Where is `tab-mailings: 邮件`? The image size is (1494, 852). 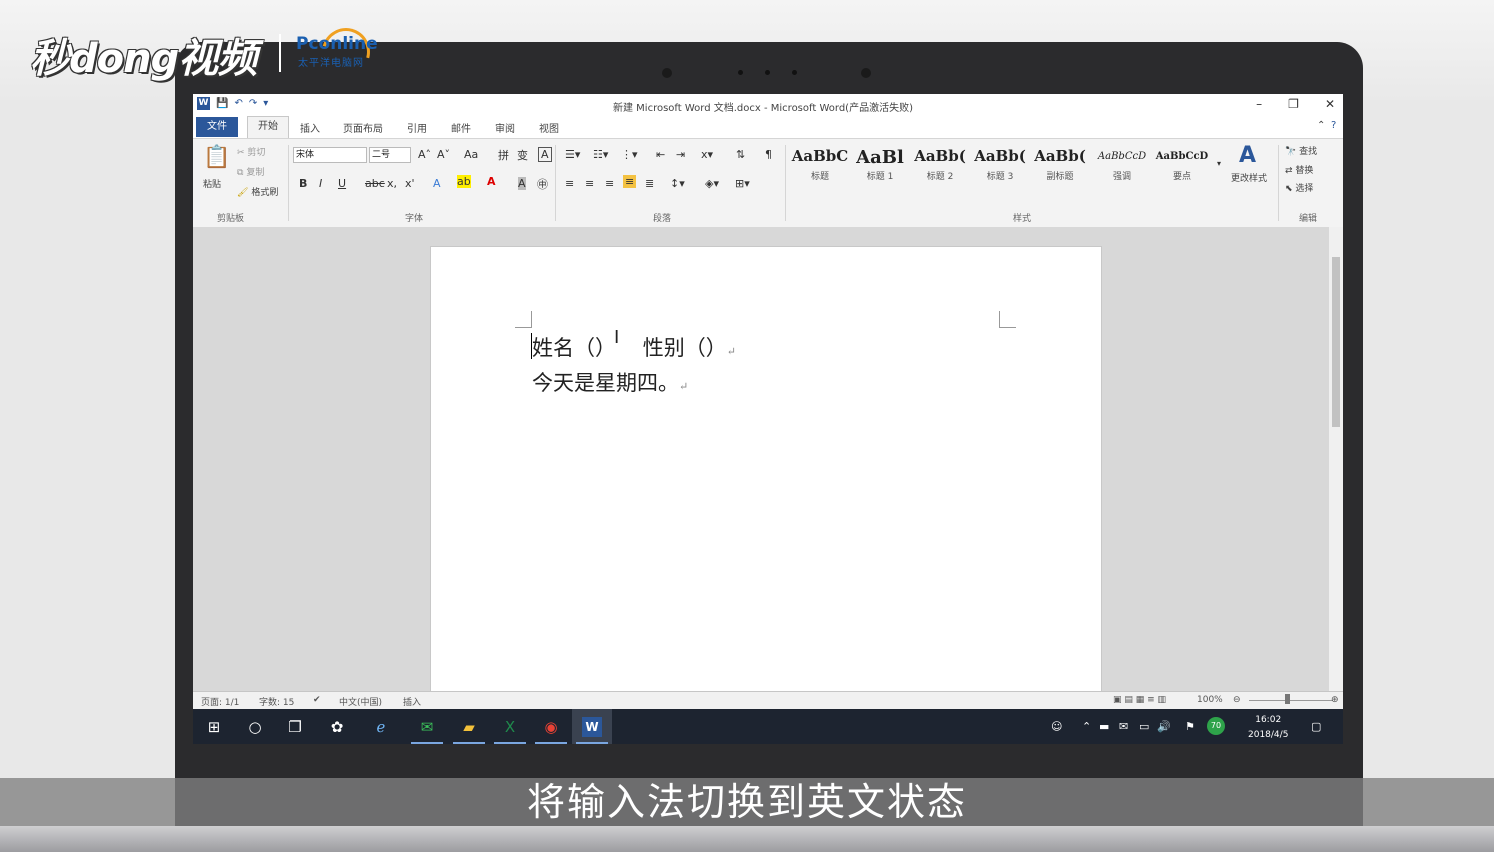
tab-mailings: 邮件 is located at coordinates (461, 127).